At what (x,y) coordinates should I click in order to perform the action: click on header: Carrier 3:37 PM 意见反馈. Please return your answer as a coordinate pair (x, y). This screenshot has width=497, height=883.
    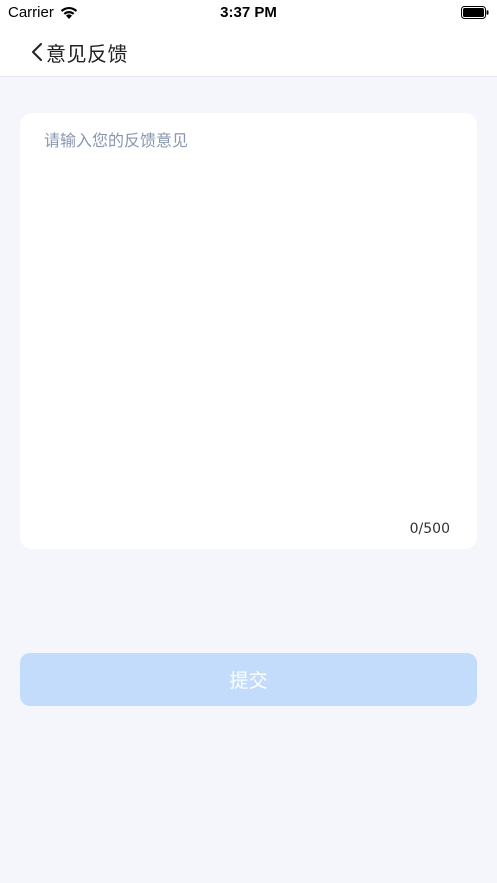
    Looking at the image, I should click on (248, 38).